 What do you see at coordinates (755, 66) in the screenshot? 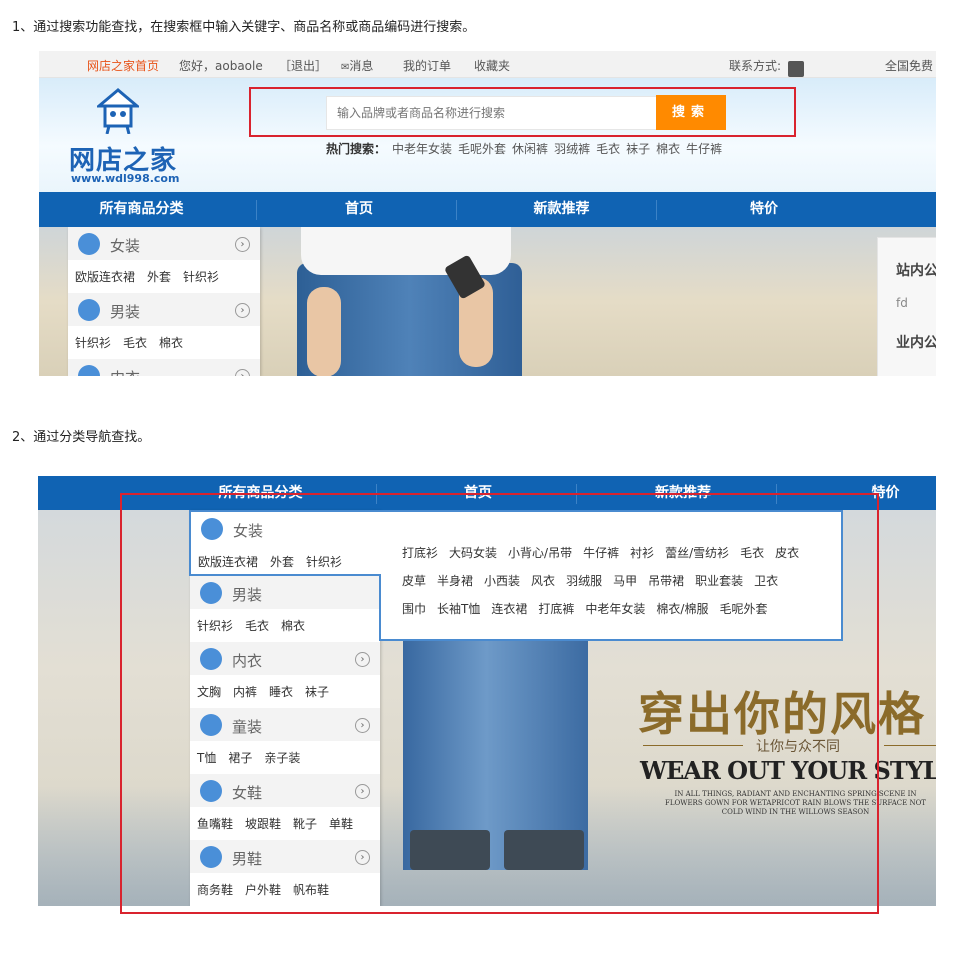
I see `contact-label: 联系方式:` at bounding box center [755, 66].